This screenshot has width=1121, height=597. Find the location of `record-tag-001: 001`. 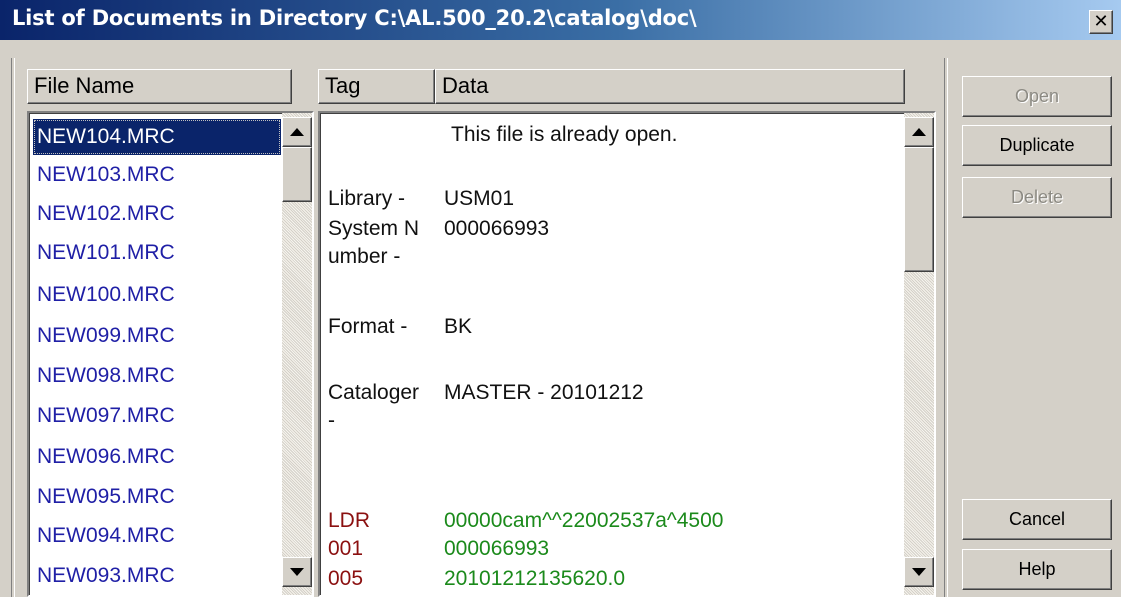

record-tag-001: 001 is located at coordinates (346, 548).